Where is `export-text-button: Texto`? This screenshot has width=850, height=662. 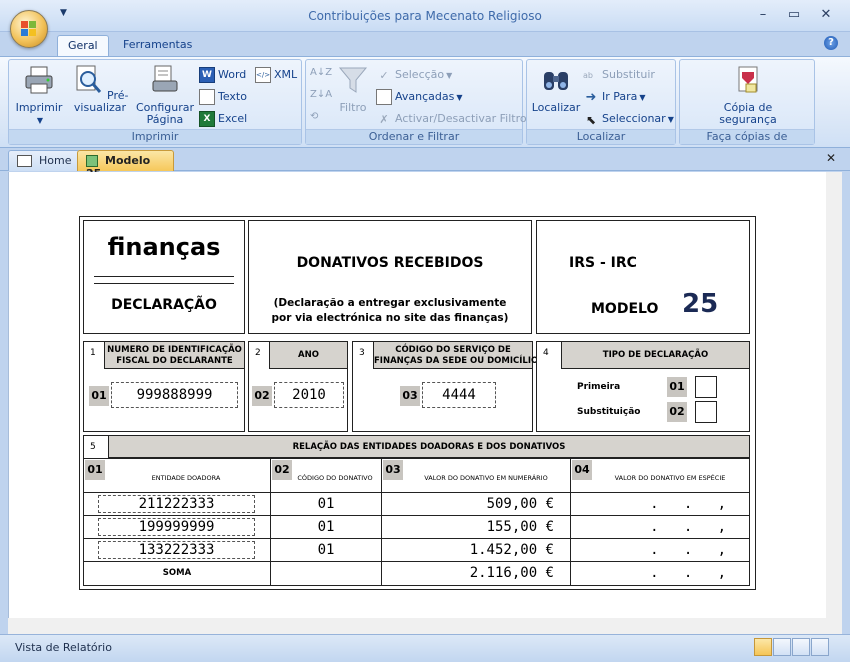
export-text-button: Texto is located at coordinates (223, 97).